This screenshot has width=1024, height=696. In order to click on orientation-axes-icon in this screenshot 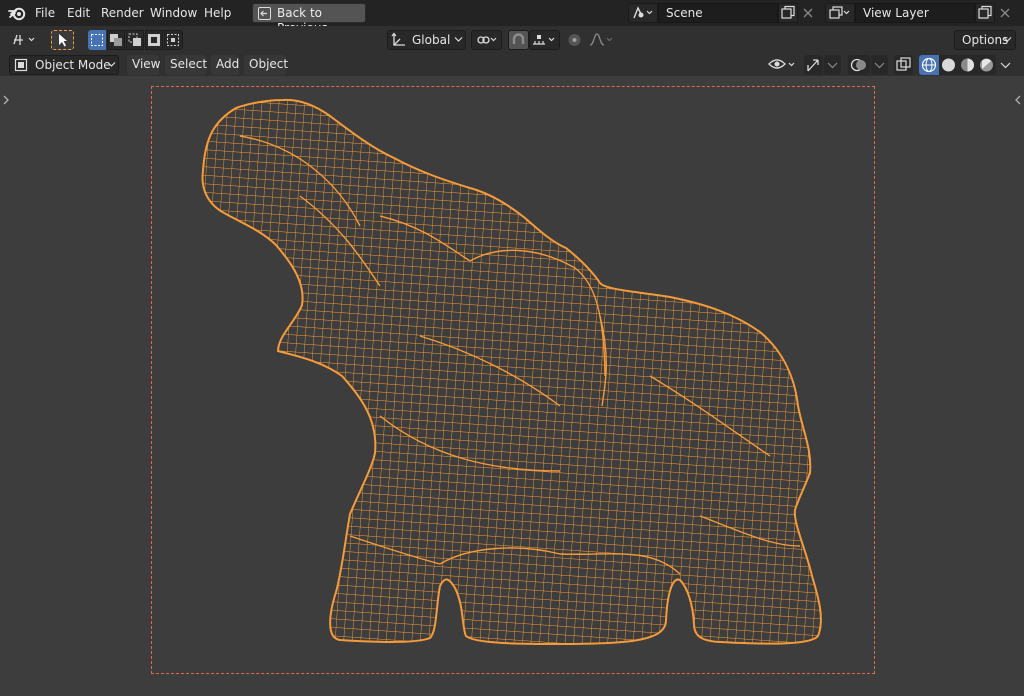, I will do `click(398, 39)`.